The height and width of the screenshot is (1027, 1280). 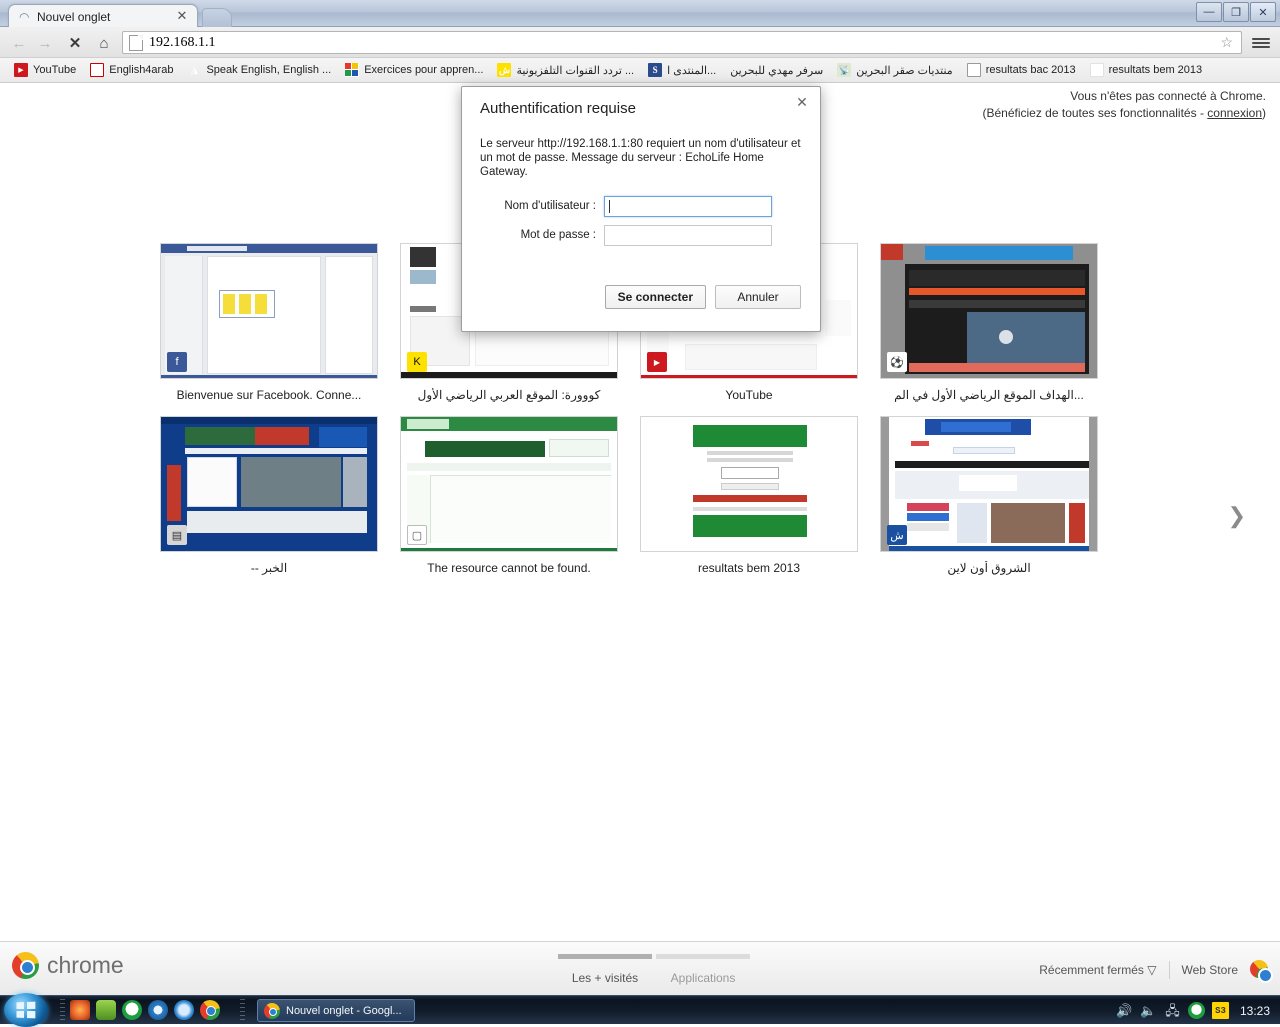 What do you see at coordinates (1209, 12) in the screenshot?
I see `minimize-button: —` at bounding box center [1209, 12].